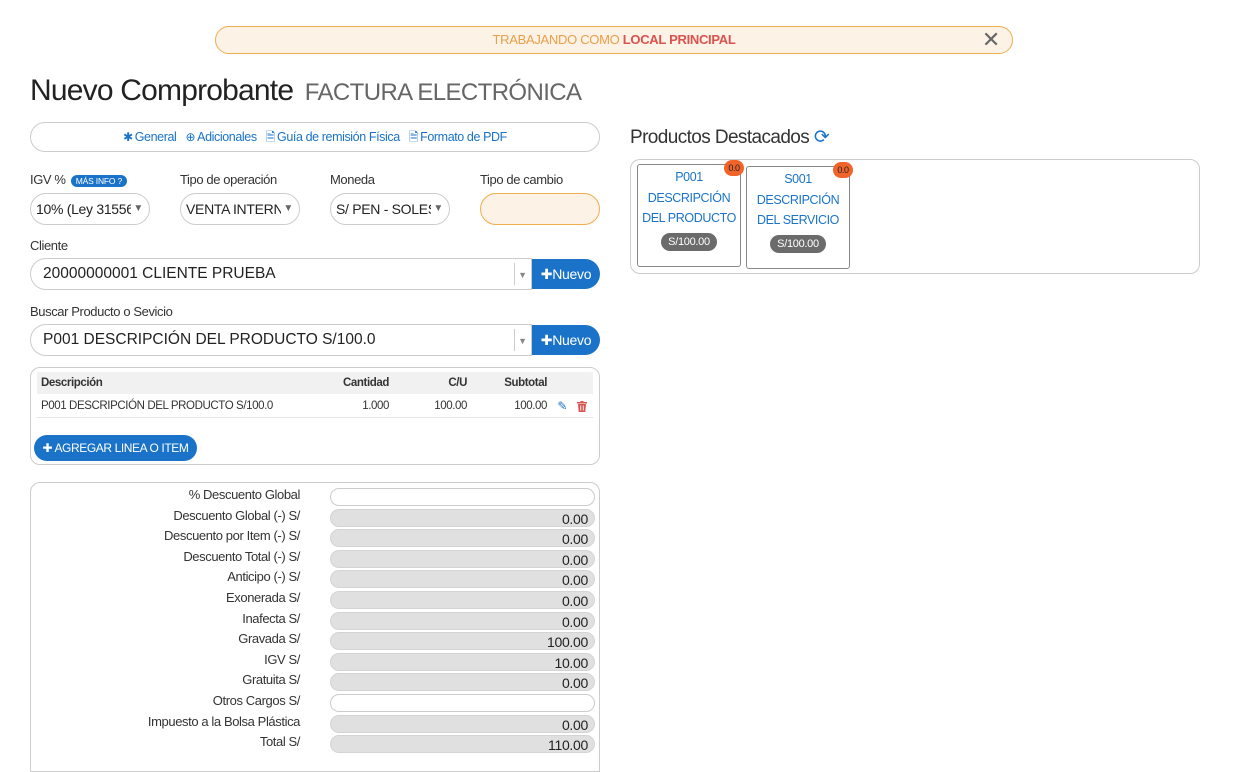 Image resolution: width=1238 pixels, height=772 pixels. Describe the element at coordinates (306, 91) in the screenshot. I see `page-title: Nuevo Comprobante FACTURA ELECTRÓNICA` at that location.